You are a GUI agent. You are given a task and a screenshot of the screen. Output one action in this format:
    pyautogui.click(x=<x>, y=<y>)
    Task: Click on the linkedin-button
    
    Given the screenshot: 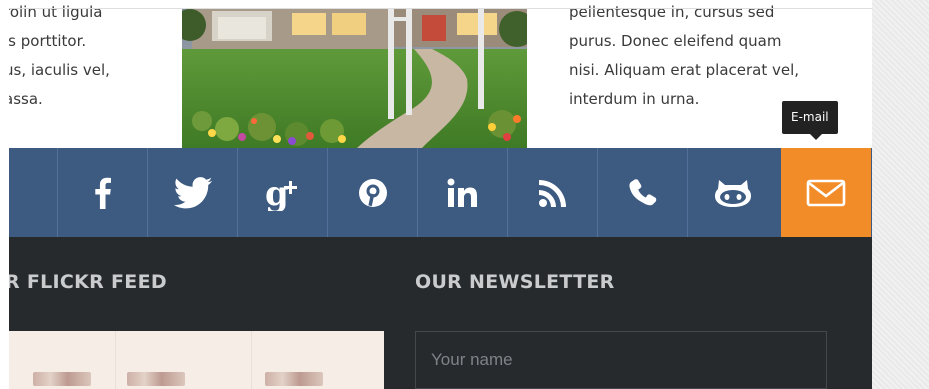 What is the action you would take?
    pyautogui.click(x=462, y=192)
    